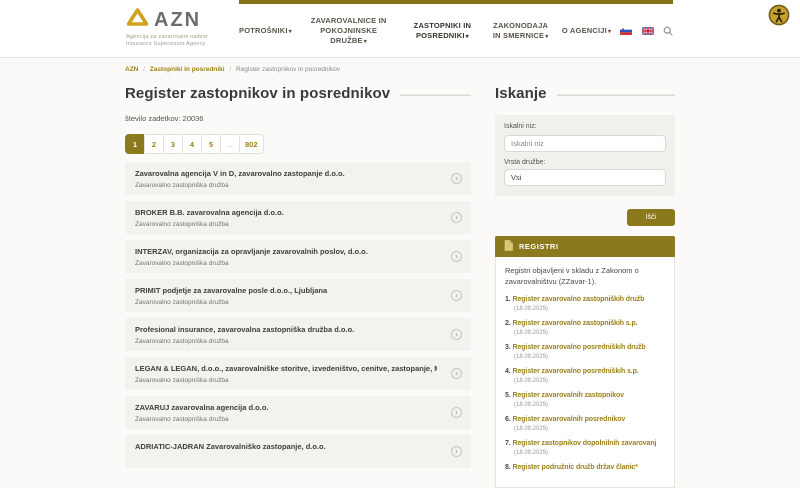 The height and width of the screenshot is (488, 800). What do you see at coordinates (135, 144) in the screenshot?
I see `pagination-page-1: 1` at bounding box center [135, 144].